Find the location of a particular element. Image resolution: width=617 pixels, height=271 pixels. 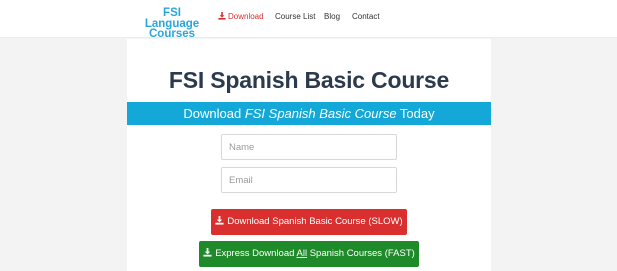

logo-line-1: FSI Language is located at coordinates (172, 18).